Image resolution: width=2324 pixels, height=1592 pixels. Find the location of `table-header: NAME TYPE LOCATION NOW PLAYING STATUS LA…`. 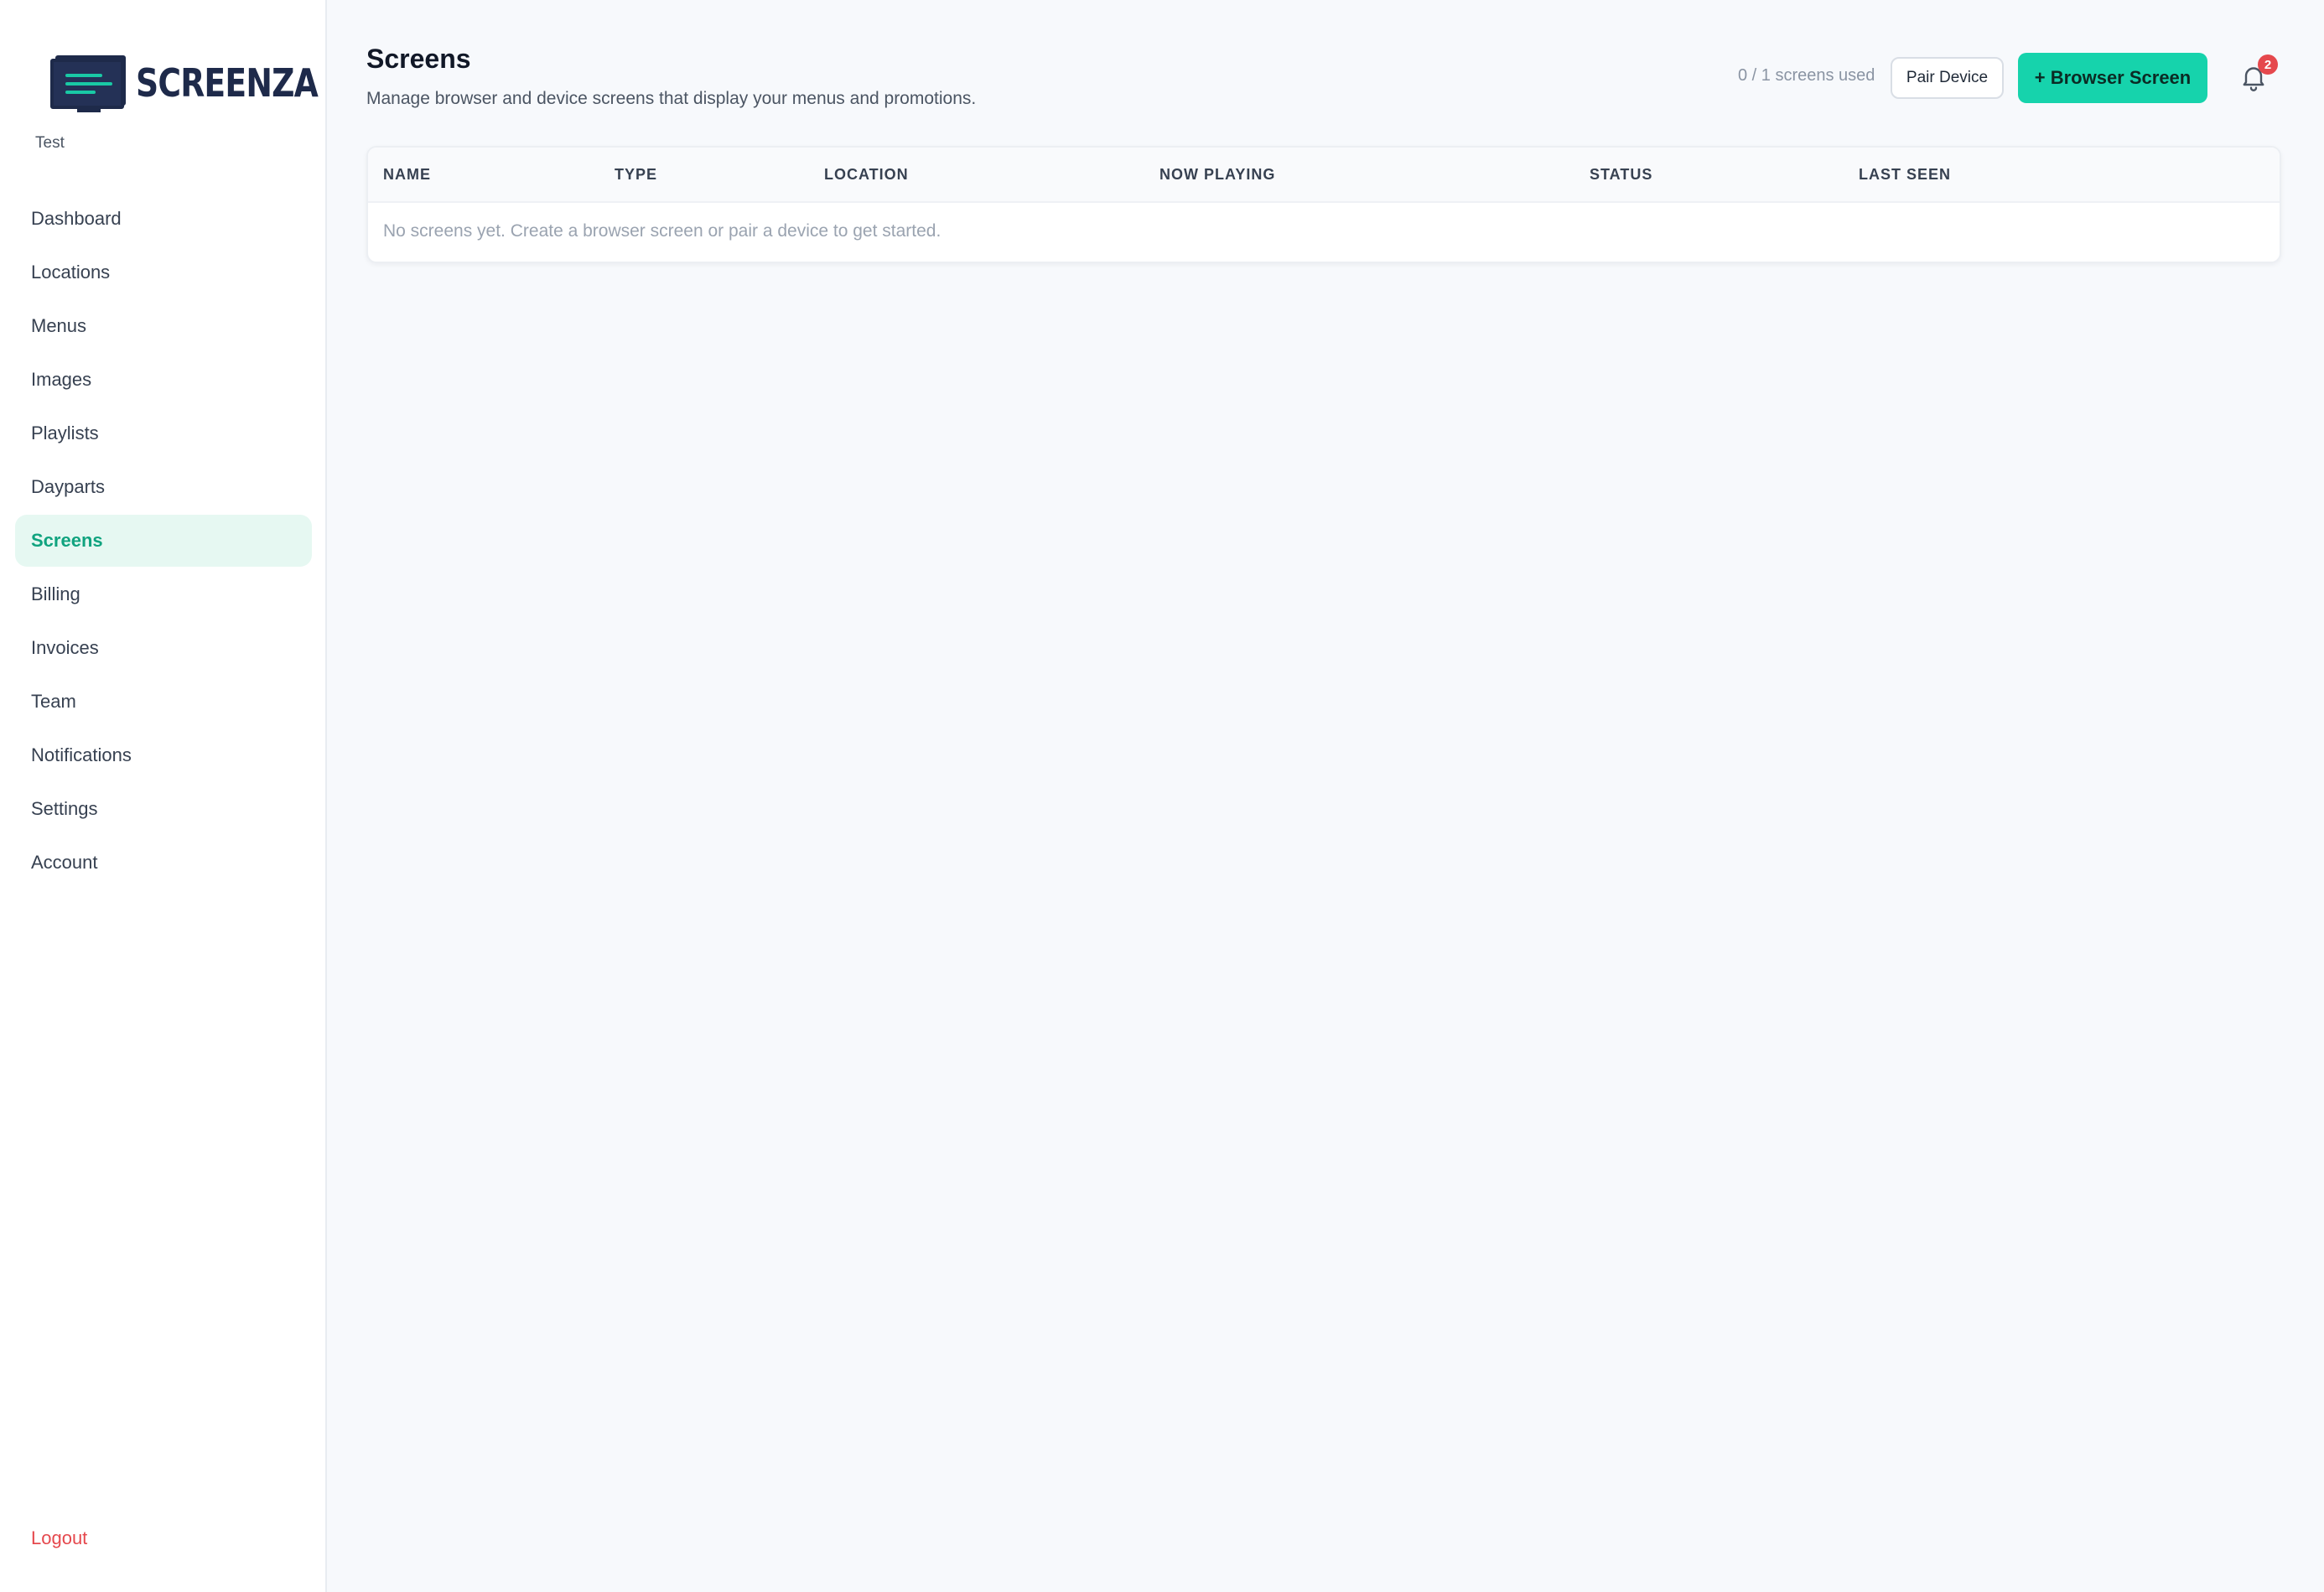

table-header: NAME TYPE LOCATION NOW PLAYING STATUS LA… is located at coordinates (1324, 175).